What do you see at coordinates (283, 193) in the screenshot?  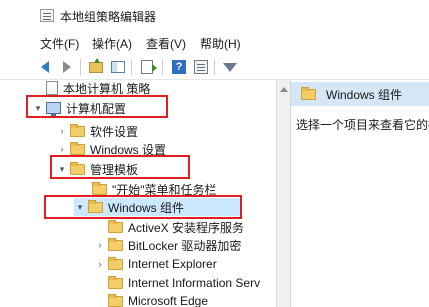 I see `tree-scrollbar` at bounding box center [283, 193].